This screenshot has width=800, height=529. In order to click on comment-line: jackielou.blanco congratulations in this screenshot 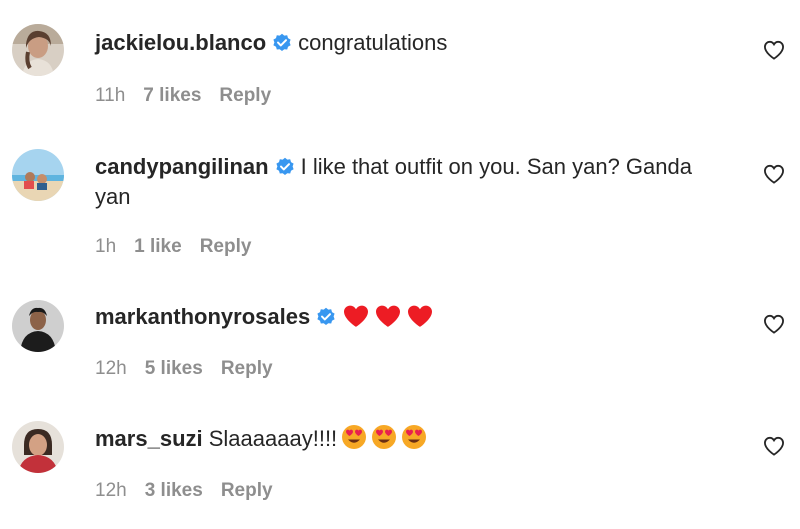, I will do `click(420, 44)`.